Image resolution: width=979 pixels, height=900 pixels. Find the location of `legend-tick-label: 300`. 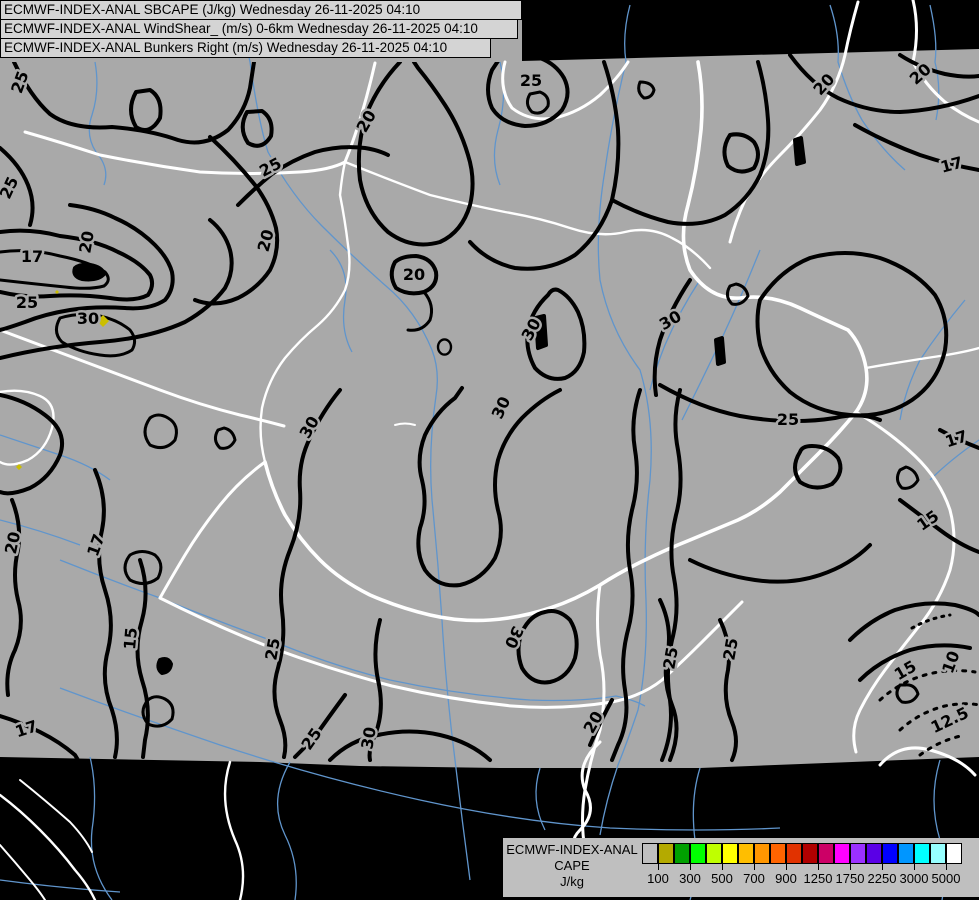

legend-tick-label: 300 is located at coordinates (690, 878).